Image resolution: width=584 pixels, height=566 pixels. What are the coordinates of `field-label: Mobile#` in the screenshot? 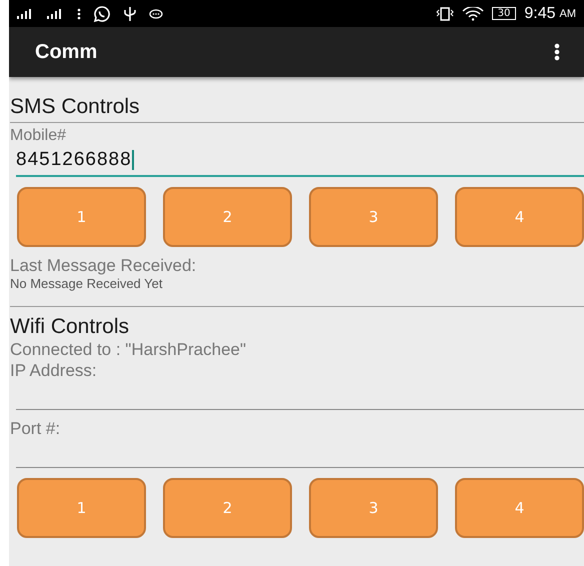 It's located at (39, 136).